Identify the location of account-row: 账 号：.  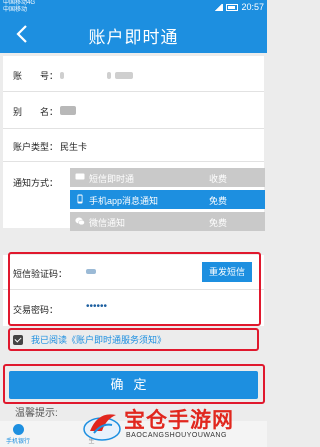
(133, 74).